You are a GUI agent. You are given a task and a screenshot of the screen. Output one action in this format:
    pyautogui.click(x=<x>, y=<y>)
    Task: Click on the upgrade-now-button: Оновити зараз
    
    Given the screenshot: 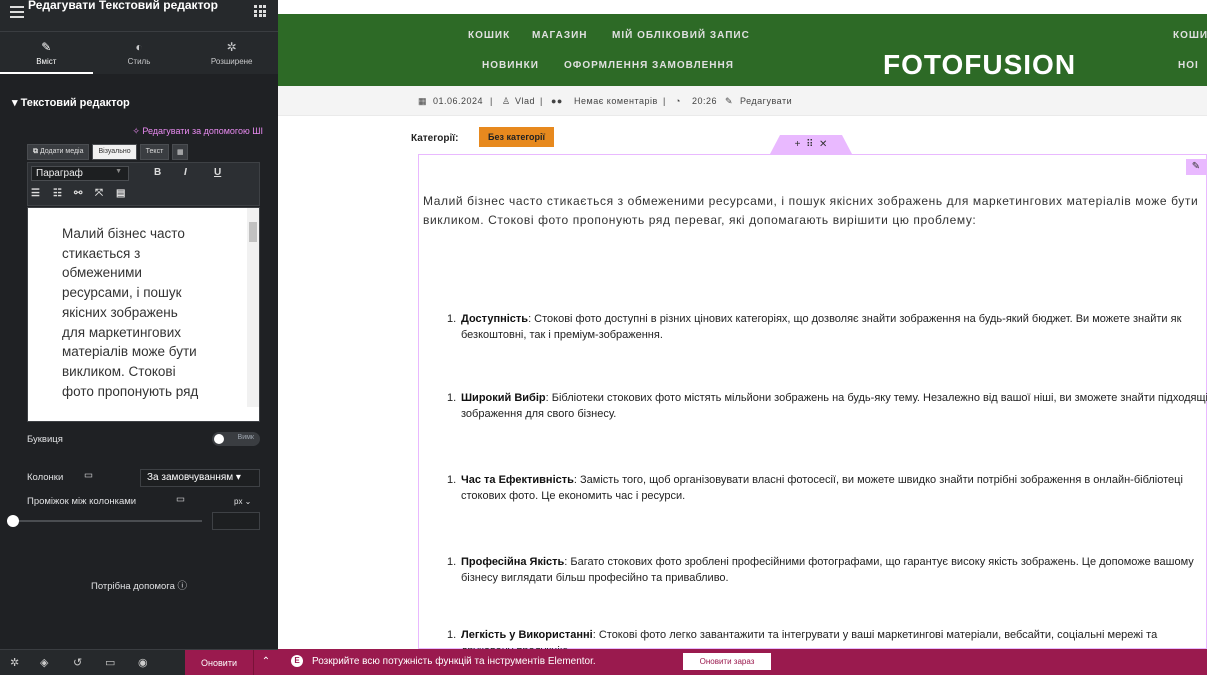 What is the action you would take?
    pyautogui.click(x=727, y=661)
    